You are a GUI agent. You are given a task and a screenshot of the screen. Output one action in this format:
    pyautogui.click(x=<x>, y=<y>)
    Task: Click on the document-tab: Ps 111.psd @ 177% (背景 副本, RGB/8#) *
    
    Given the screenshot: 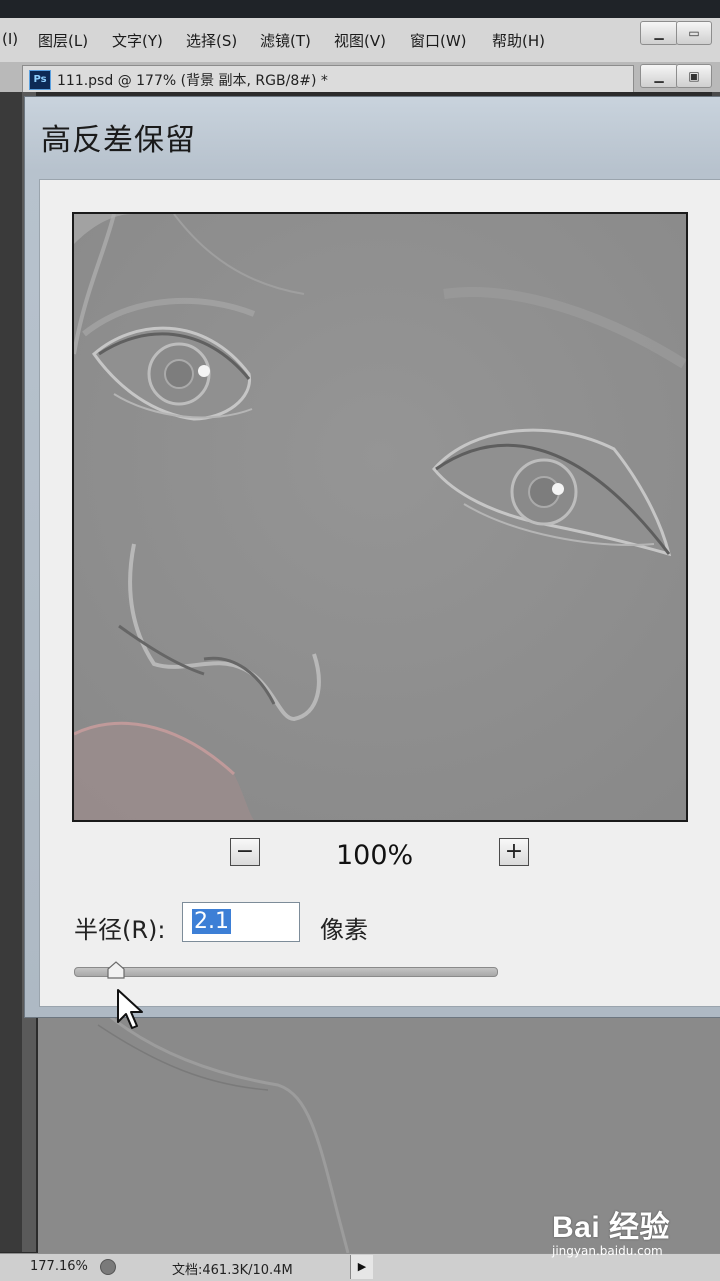 What is the action you would take?
    pyautogui.click(x=328, y=78)
    